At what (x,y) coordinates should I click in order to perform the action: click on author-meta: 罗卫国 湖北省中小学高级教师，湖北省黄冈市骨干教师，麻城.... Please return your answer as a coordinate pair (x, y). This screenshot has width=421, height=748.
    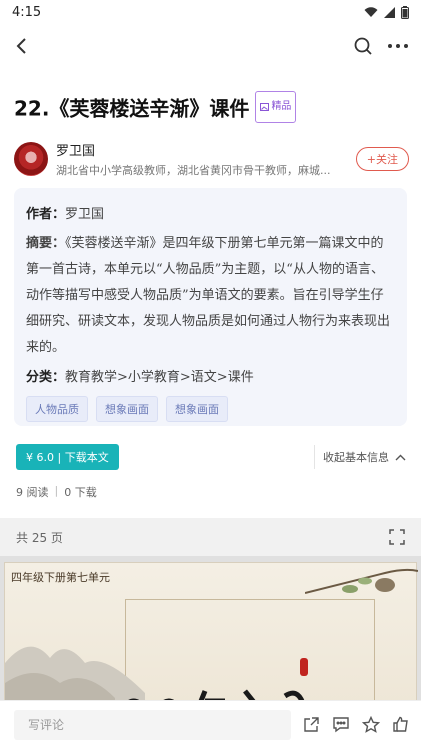
    Looking at the image, I should click on (206, 159).